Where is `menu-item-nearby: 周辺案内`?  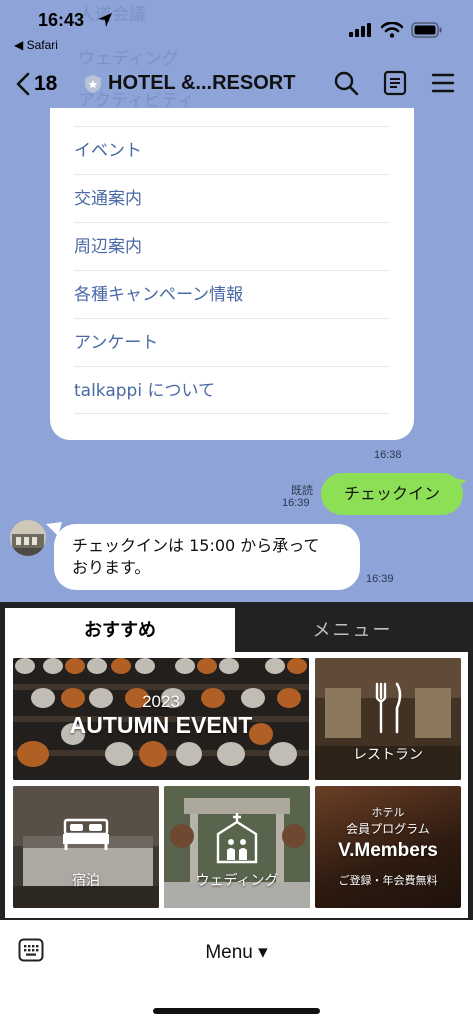
menu-item-nearby: 周辺案内 is located at coordinates (231, 246).